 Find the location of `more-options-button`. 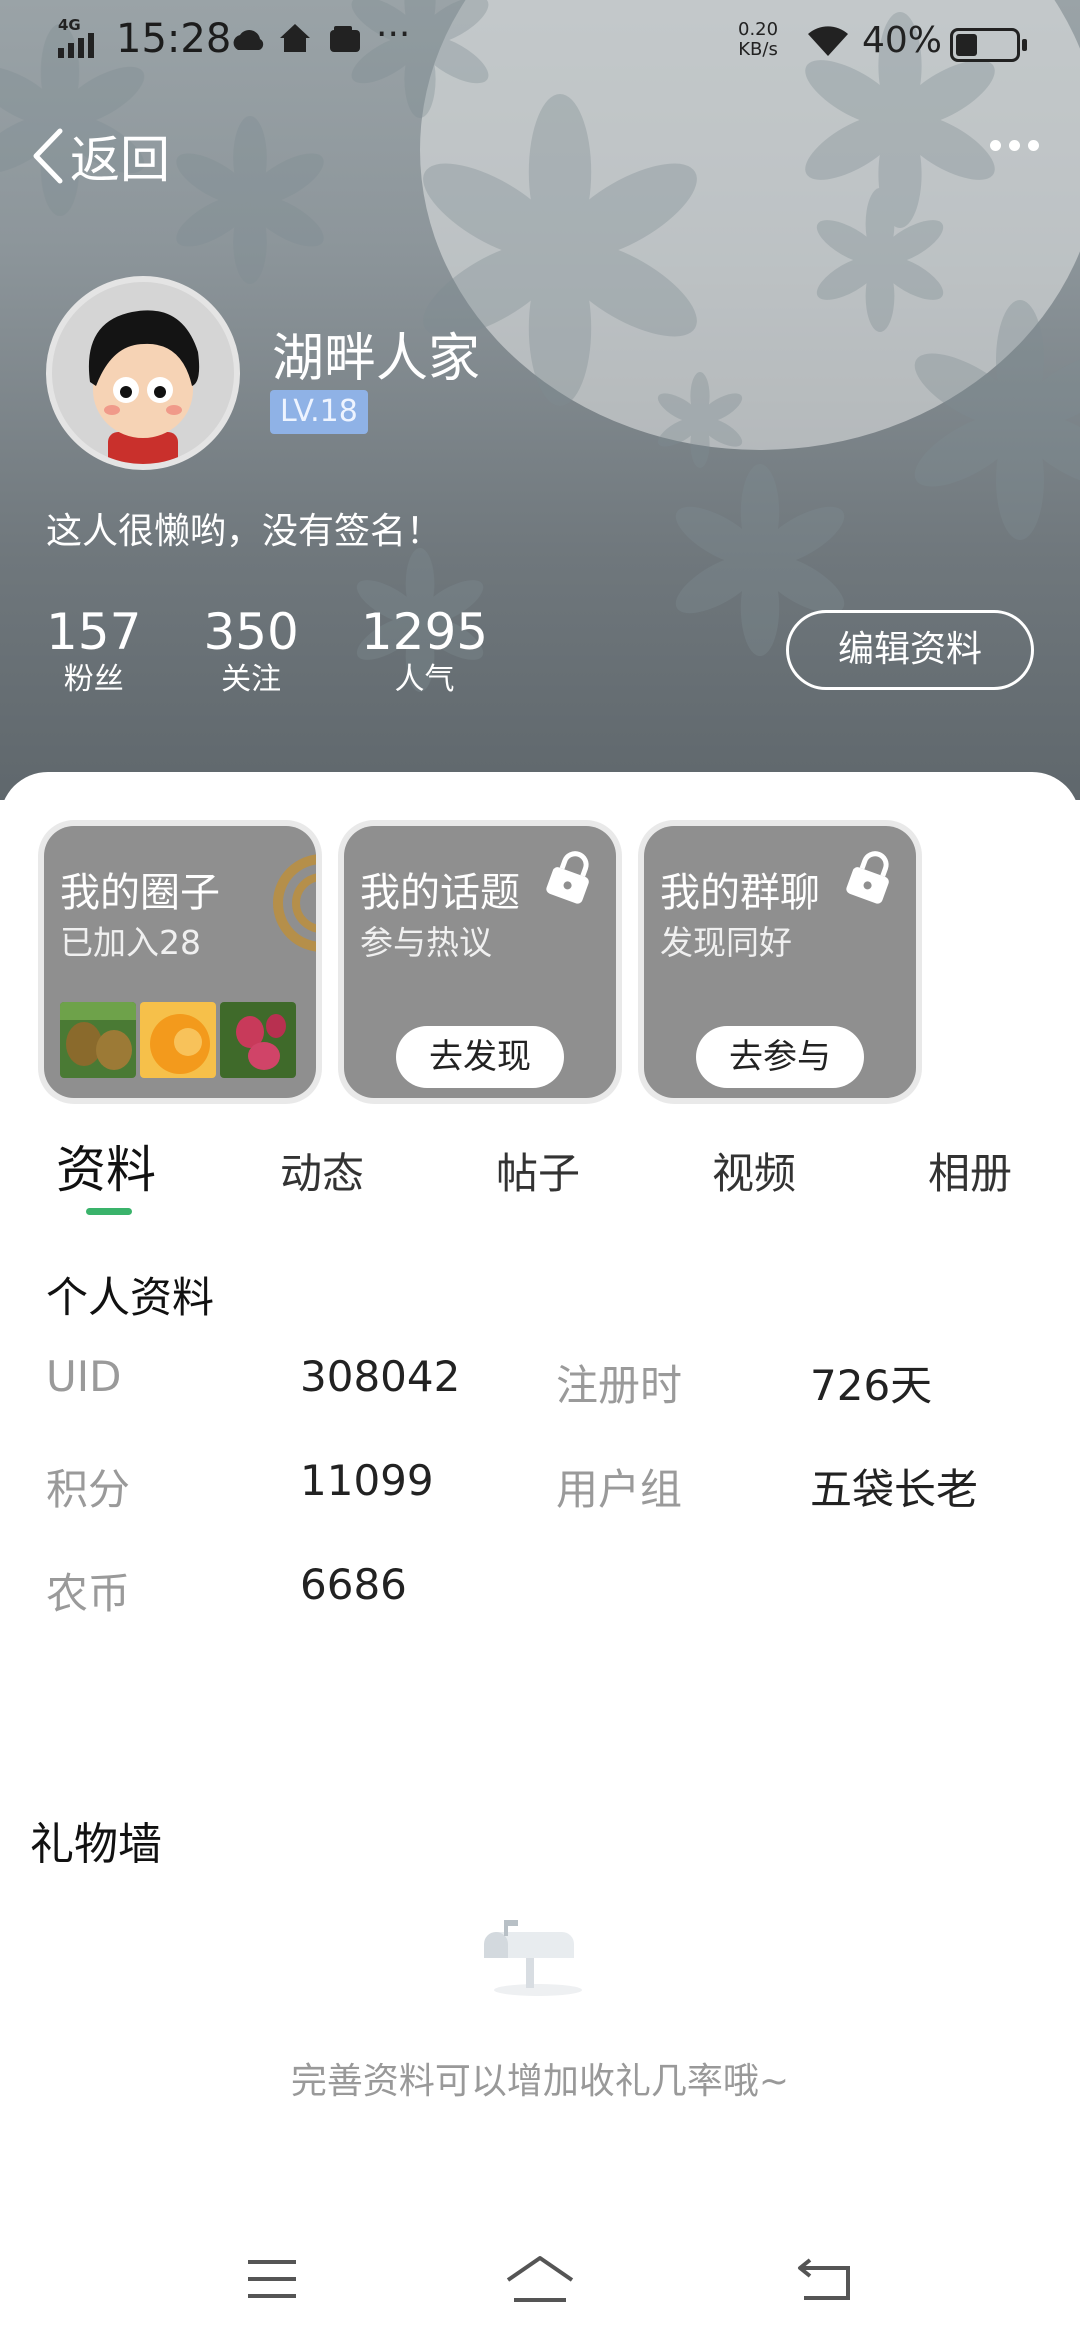

more-options-button is located at coordinates (1020, 145).